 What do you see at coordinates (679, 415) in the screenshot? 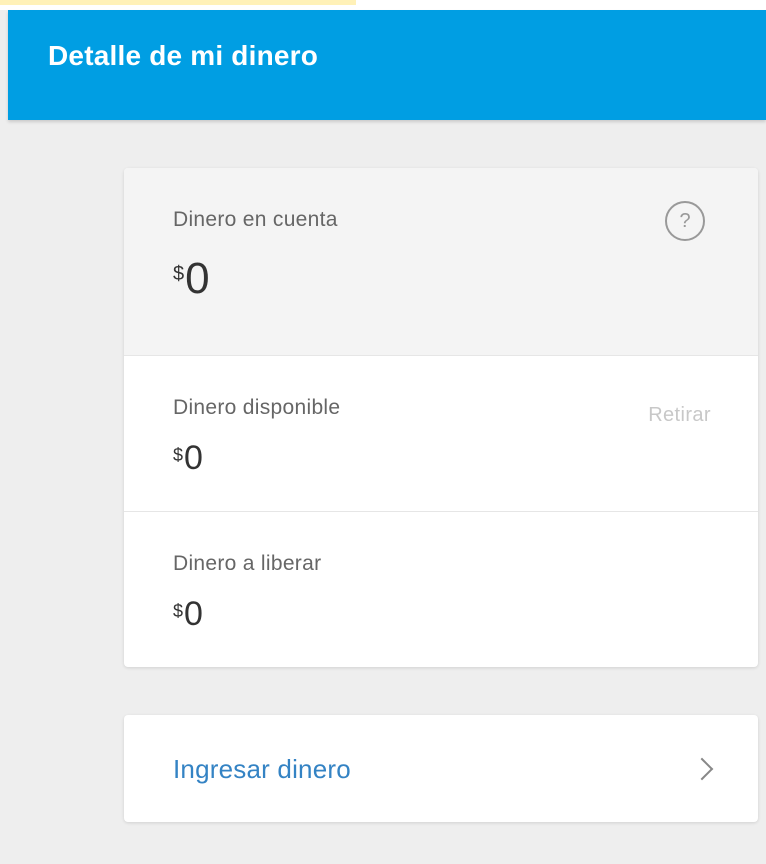
I see `withdraw-link: Retirar` at bounding box center [679, 415].